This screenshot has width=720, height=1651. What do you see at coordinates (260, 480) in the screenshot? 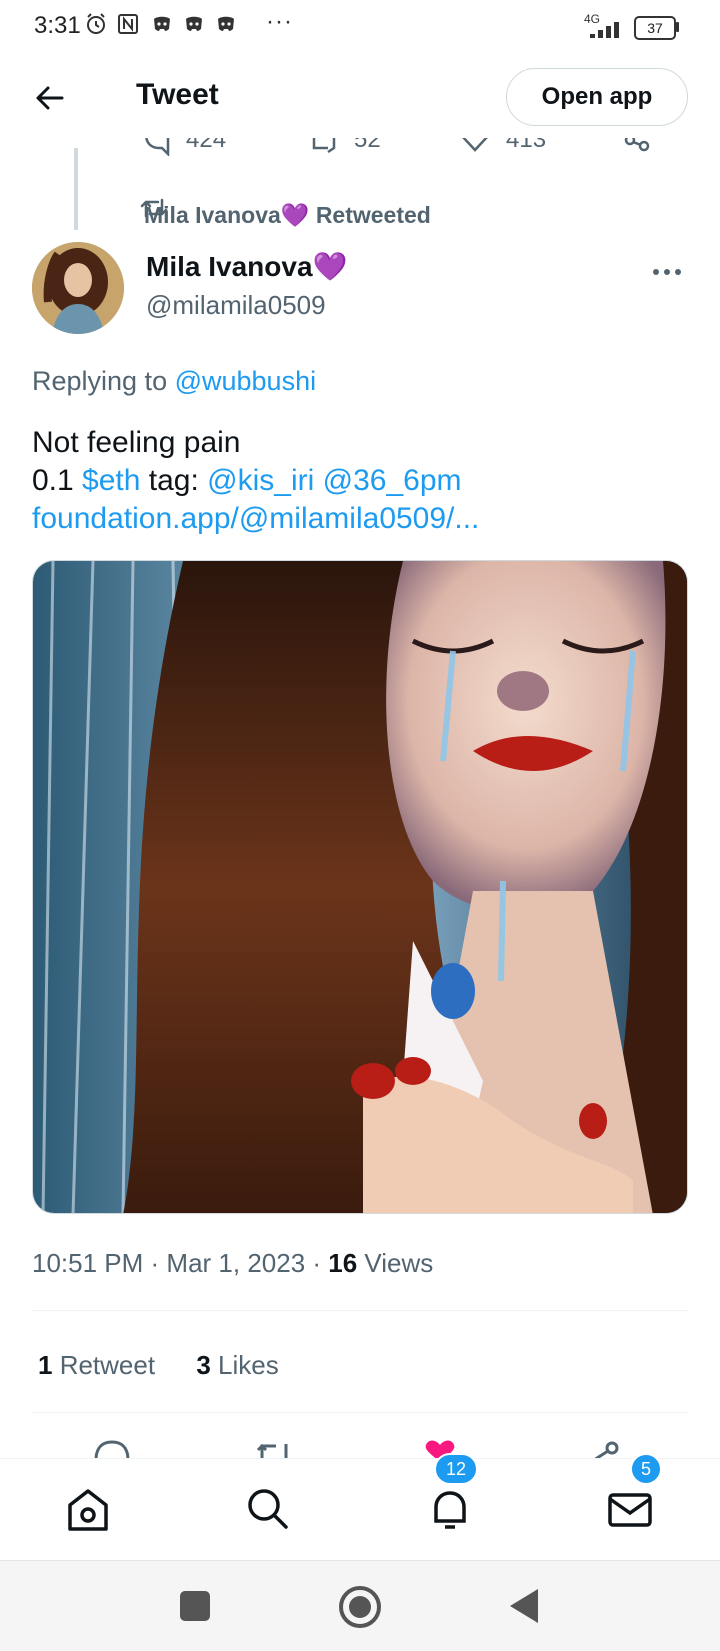
I see `mention-link: @kis_iri` at bounding box center [260, 480].